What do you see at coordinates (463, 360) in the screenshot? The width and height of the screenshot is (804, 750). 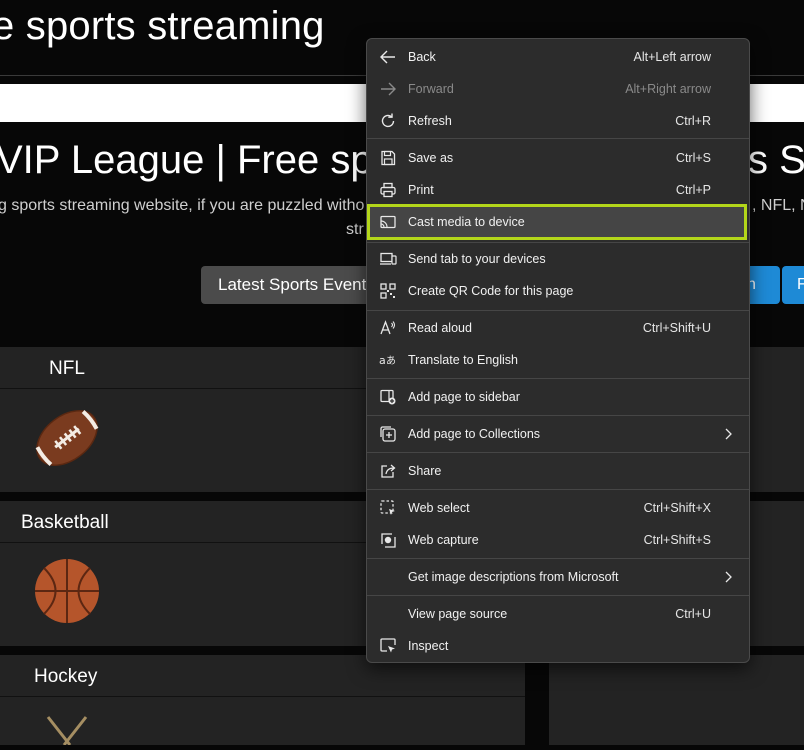 I see `menu-item-label: Translate to English` at bounding box center [463, 360].